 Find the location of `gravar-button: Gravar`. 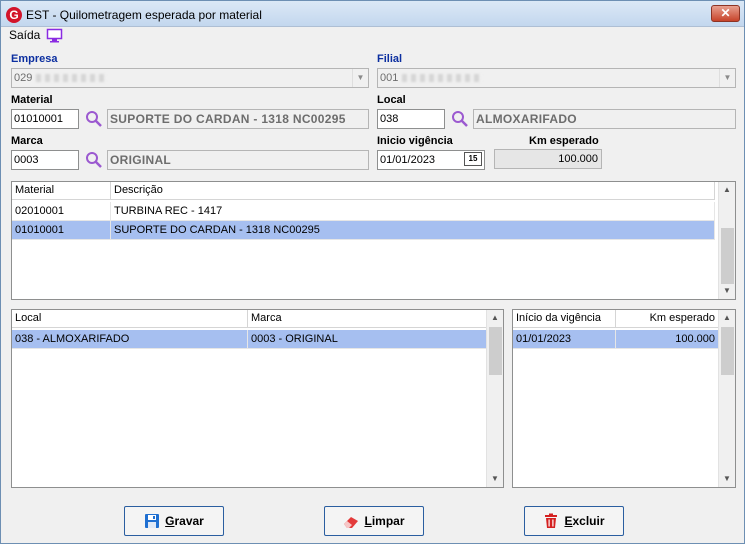

gravar-button: Gravar is located at coordinates (174, 521).